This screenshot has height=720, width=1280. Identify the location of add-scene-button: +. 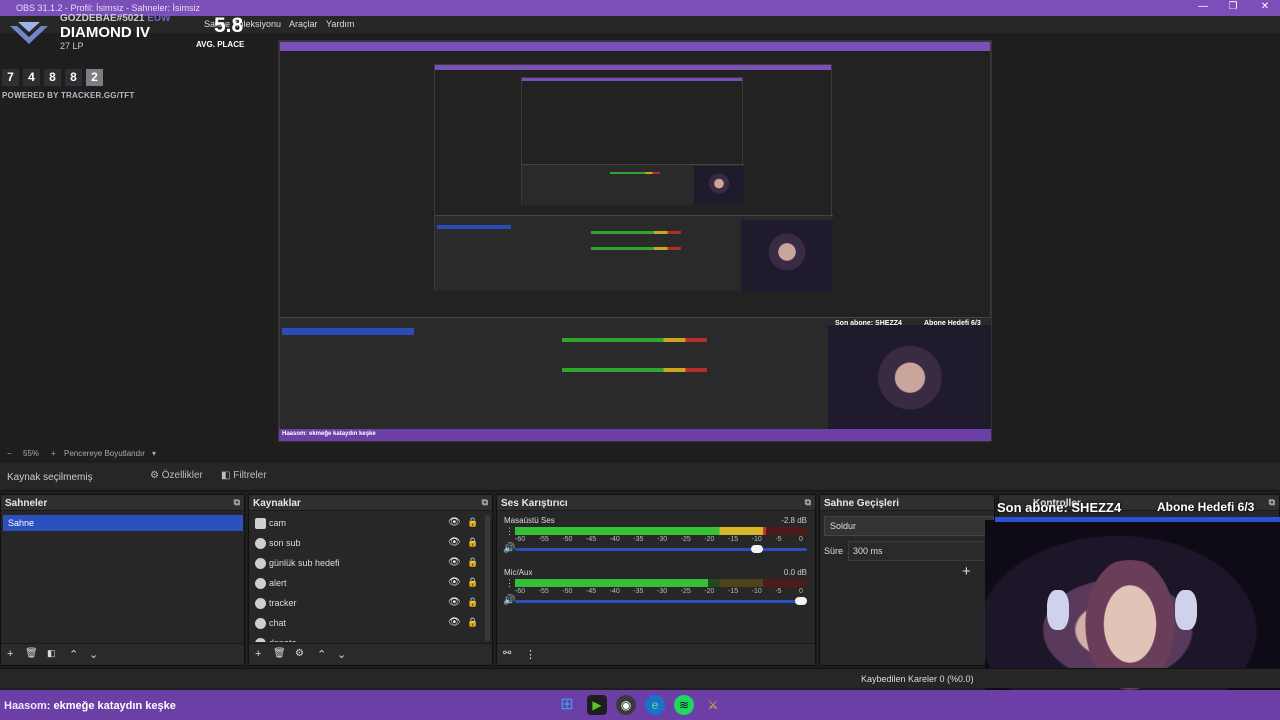
(10, 654).